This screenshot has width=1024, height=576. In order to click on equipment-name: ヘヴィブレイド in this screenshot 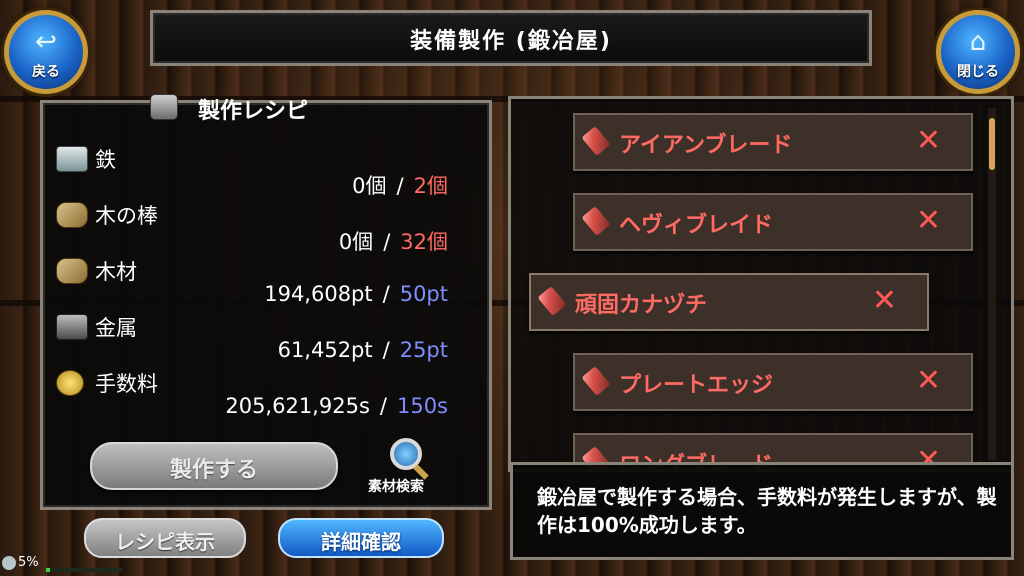, I will do `click(696, 225)`.